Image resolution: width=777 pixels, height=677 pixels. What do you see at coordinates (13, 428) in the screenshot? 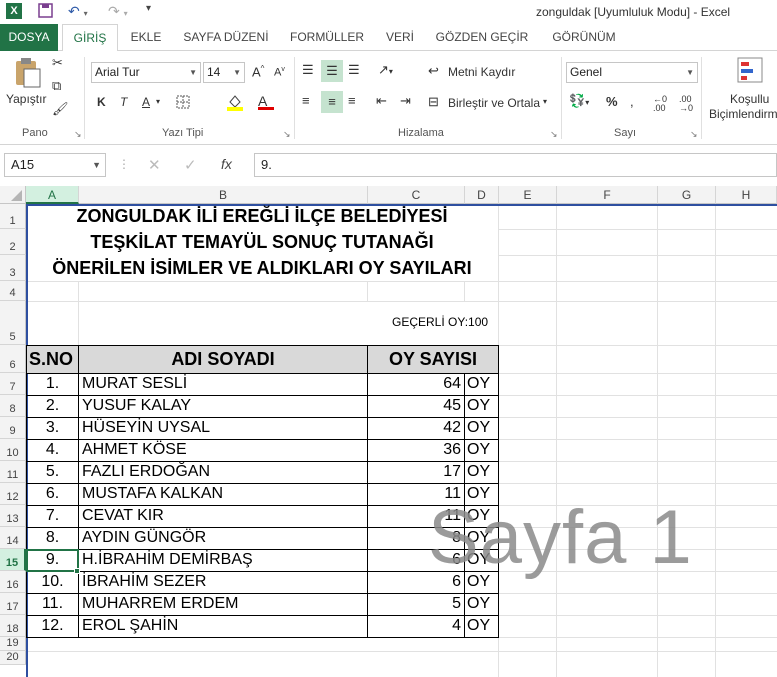
I see `row-header: 9` at bounding box center [13, 428].